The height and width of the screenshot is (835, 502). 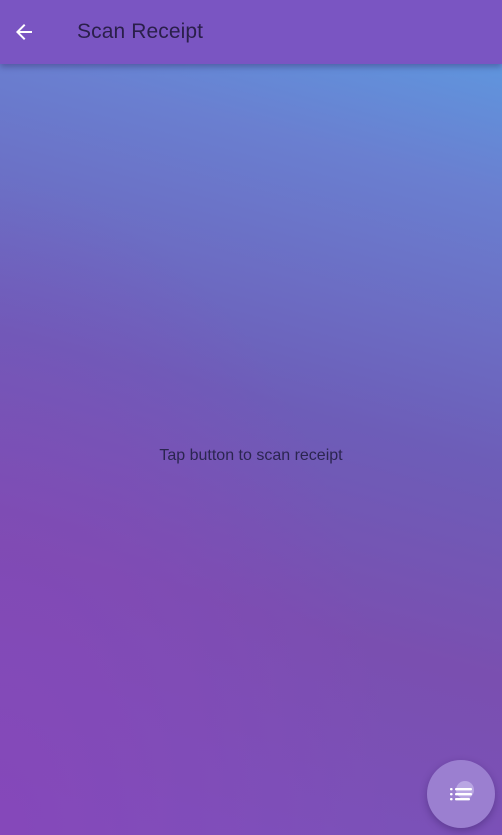 What do you see at coordinates (251, 455) in the screenshot?
I see `scan-instruction-text: Tap button to scan receipt` at bounding box center [251, 455].